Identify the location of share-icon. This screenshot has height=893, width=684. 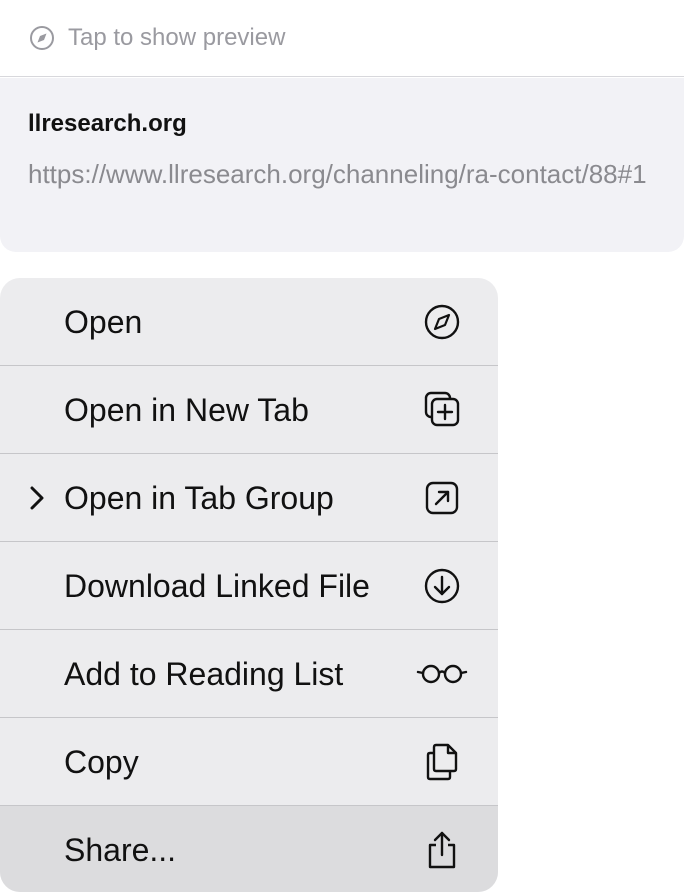
(442, 850).